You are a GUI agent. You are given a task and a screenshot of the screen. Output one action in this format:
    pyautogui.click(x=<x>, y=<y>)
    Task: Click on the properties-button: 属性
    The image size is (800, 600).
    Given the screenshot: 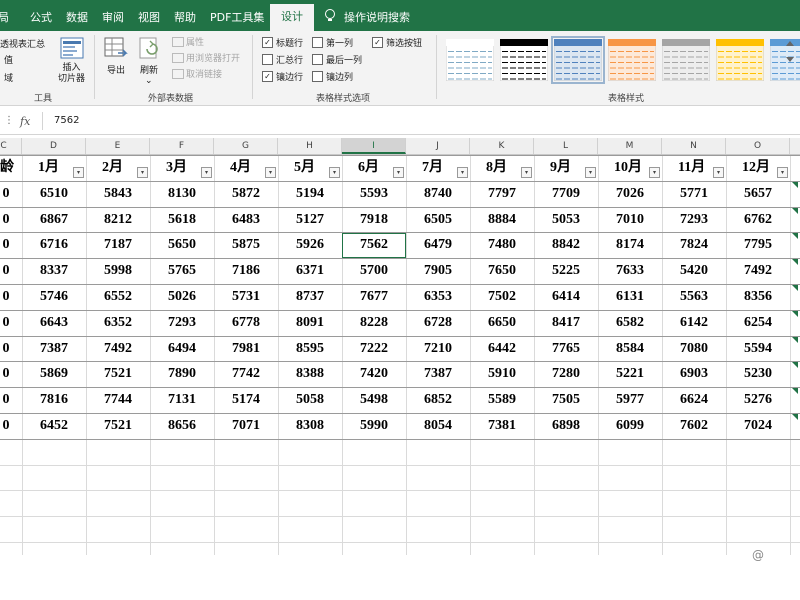 What is the action you would take?
    pyautogui.click(x=195, y=41)
    